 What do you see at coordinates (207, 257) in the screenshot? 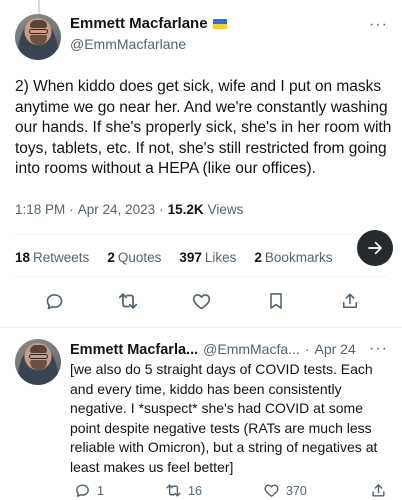
I see `likes-stat: 397 Likes` at bounding box center [207, 257].